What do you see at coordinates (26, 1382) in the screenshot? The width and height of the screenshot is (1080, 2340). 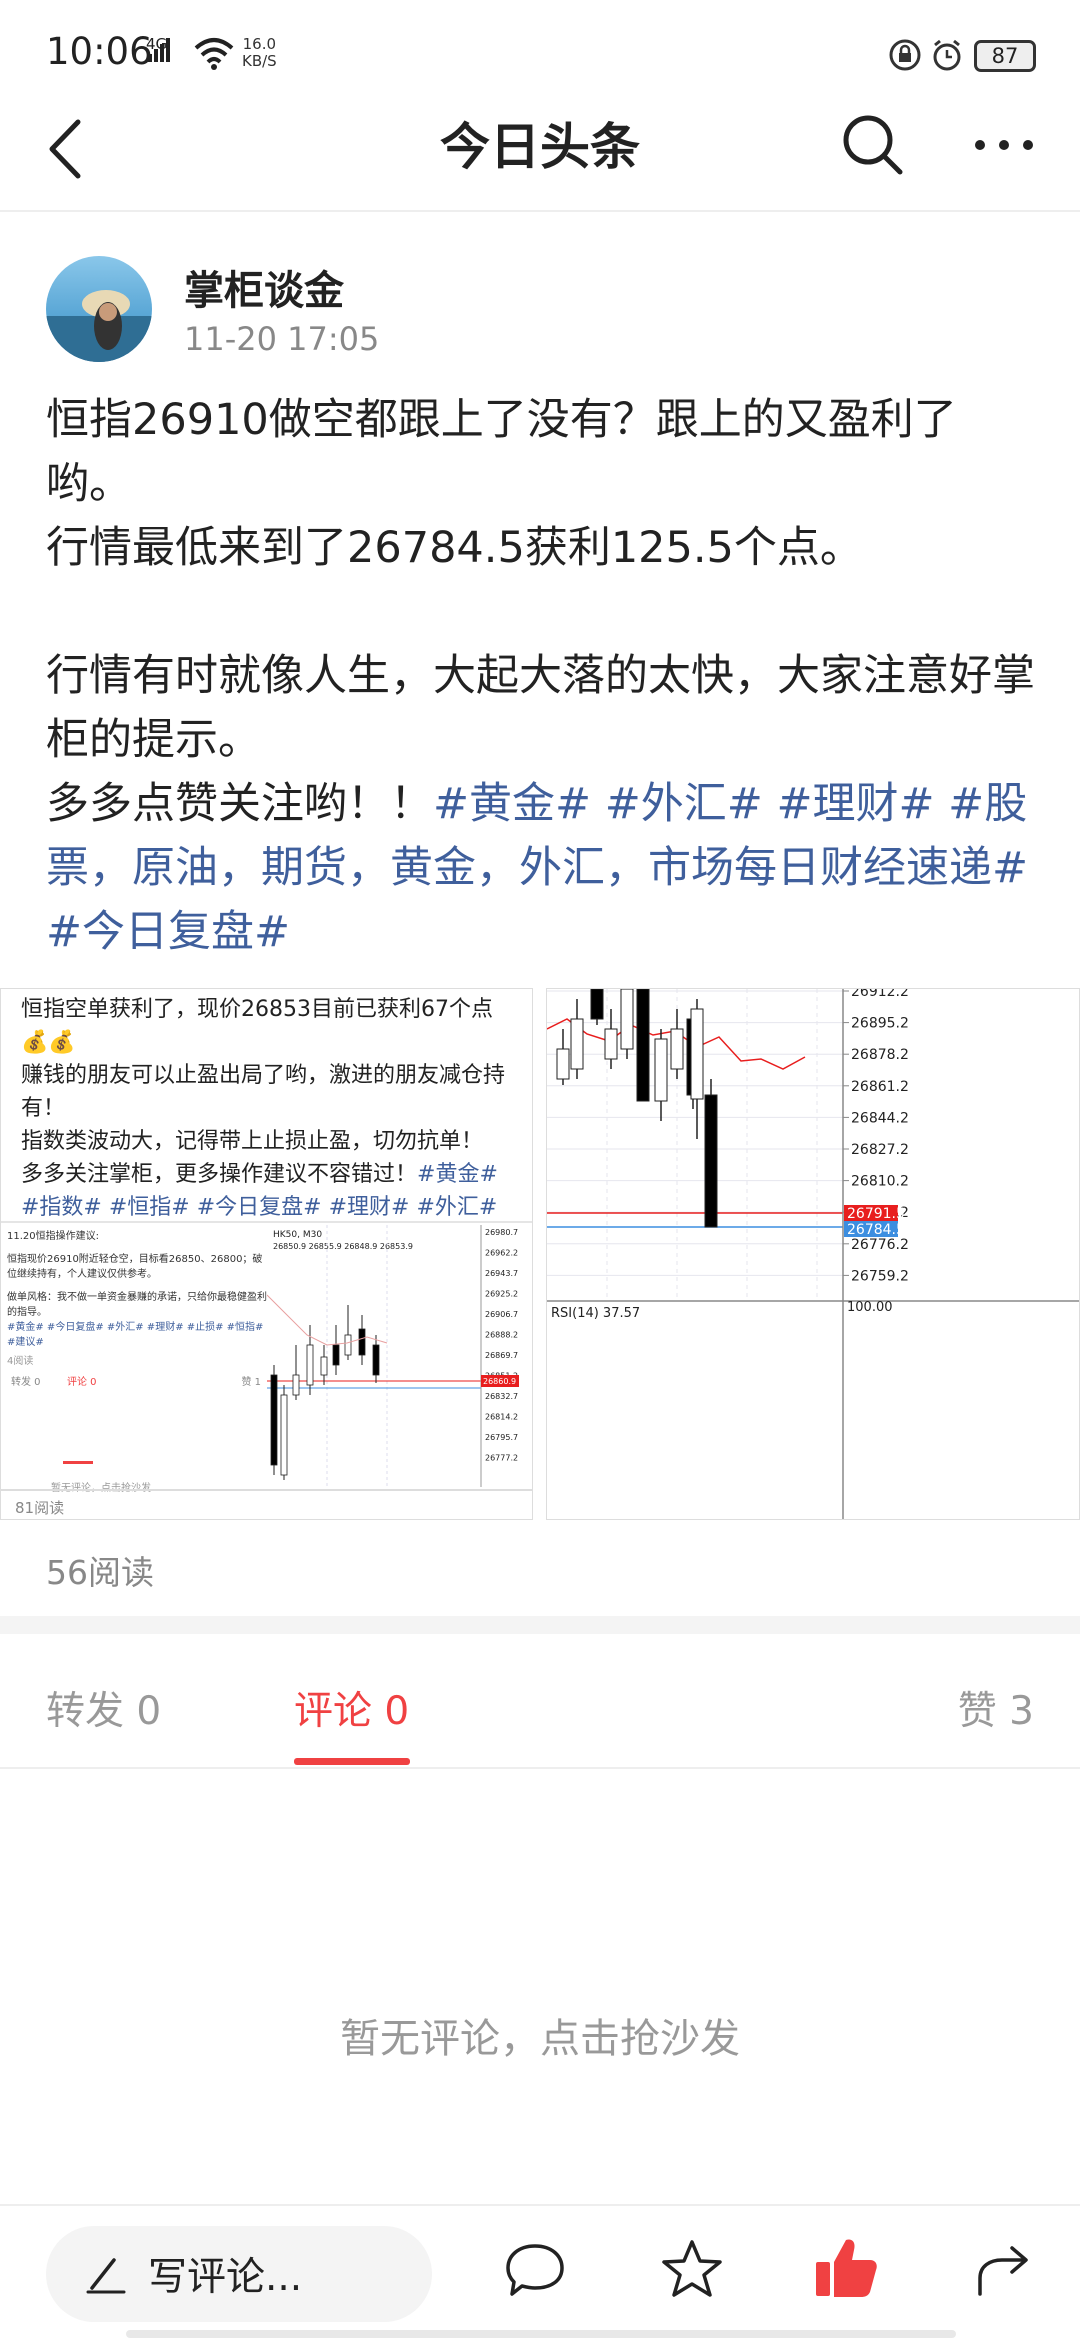 I see `nested-tab-forward: 转发 0` at bounding box center [26, 1382].